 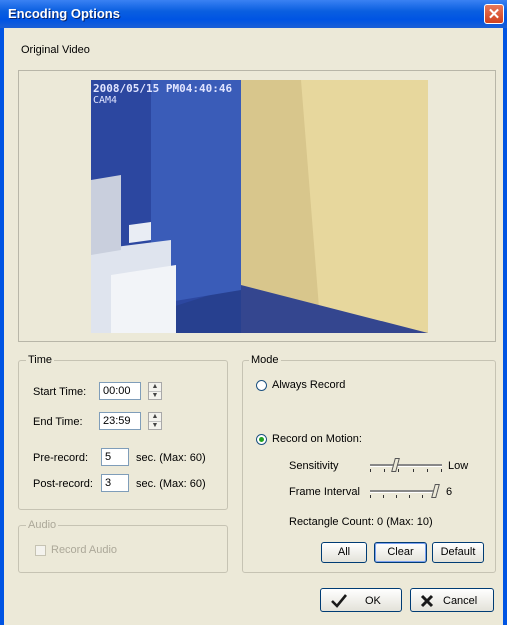 I want to click on cancel-label: Cancel, so click(x=460, y=601).